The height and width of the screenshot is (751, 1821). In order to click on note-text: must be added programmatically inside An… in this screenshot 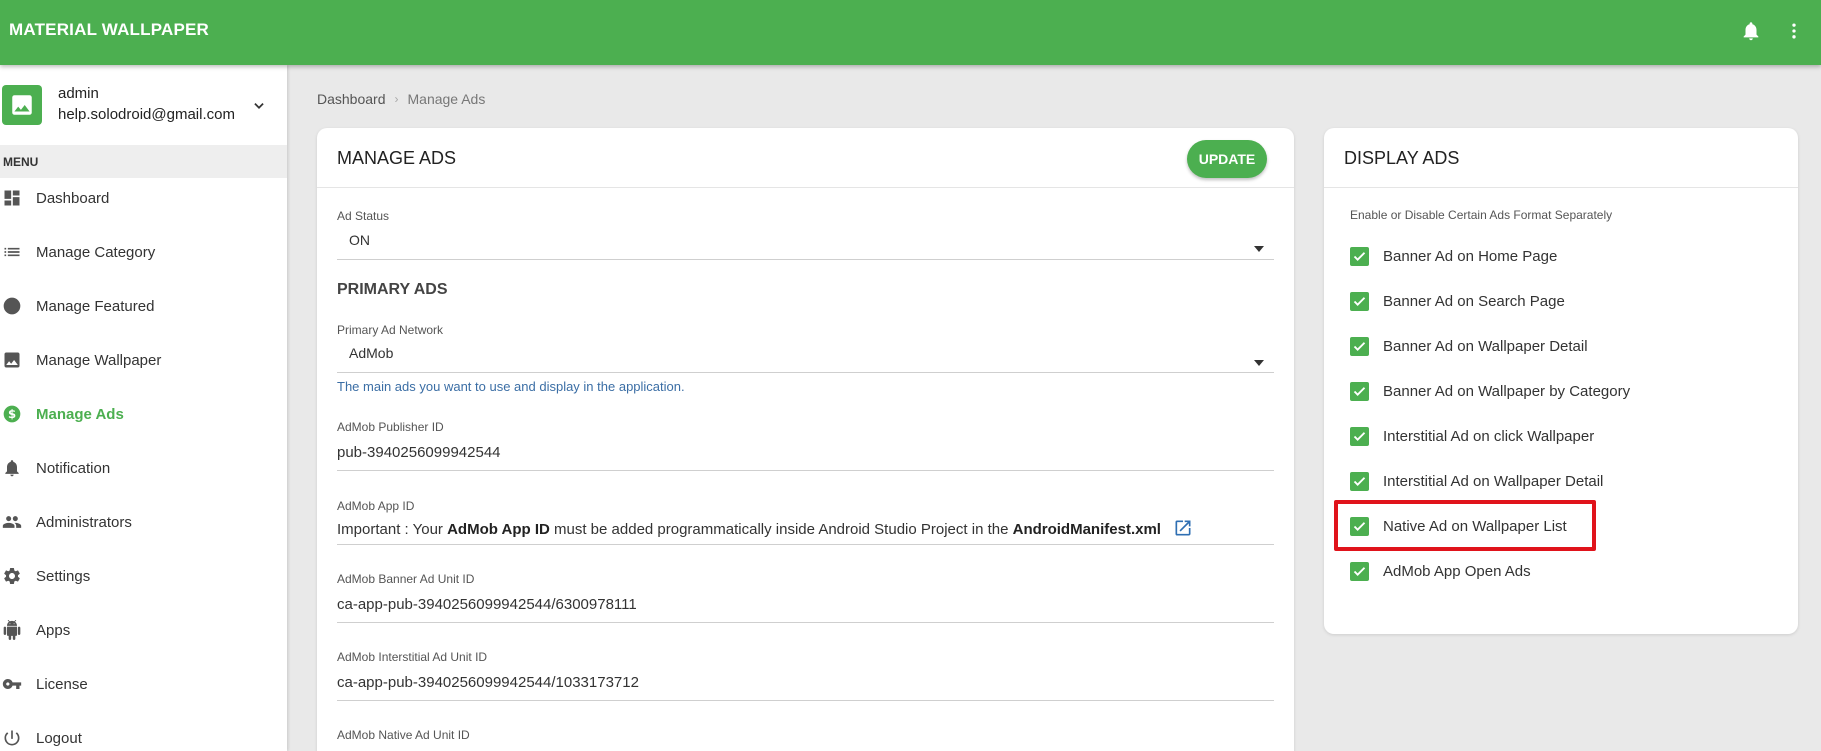, I will do `click(781, 529)`.